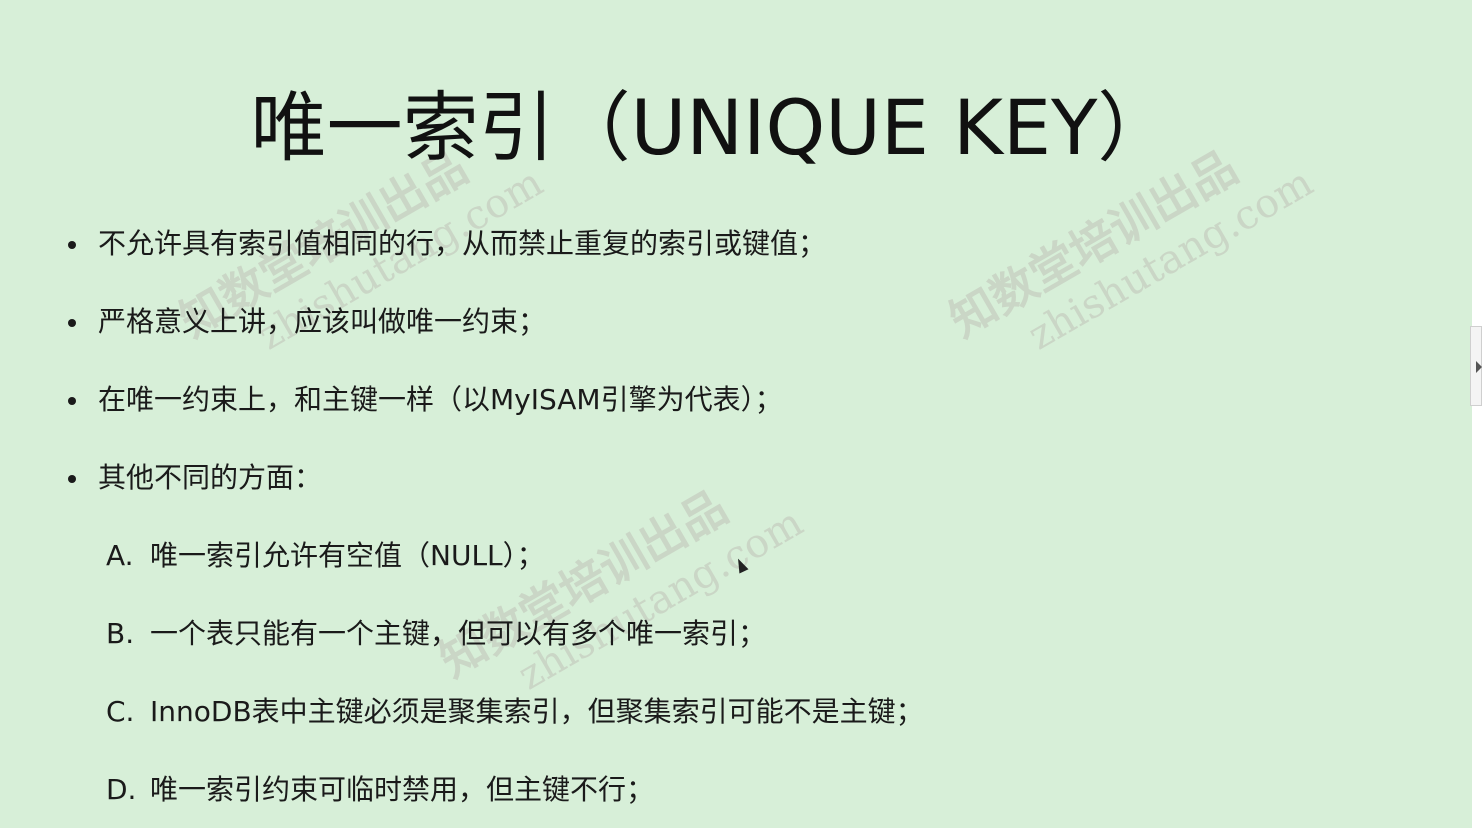 The height and width of the screenshot is (833, 1482). I want to click on sub-item: A. 唯一索引允许有空值（NULL）；, so click(515, 573).